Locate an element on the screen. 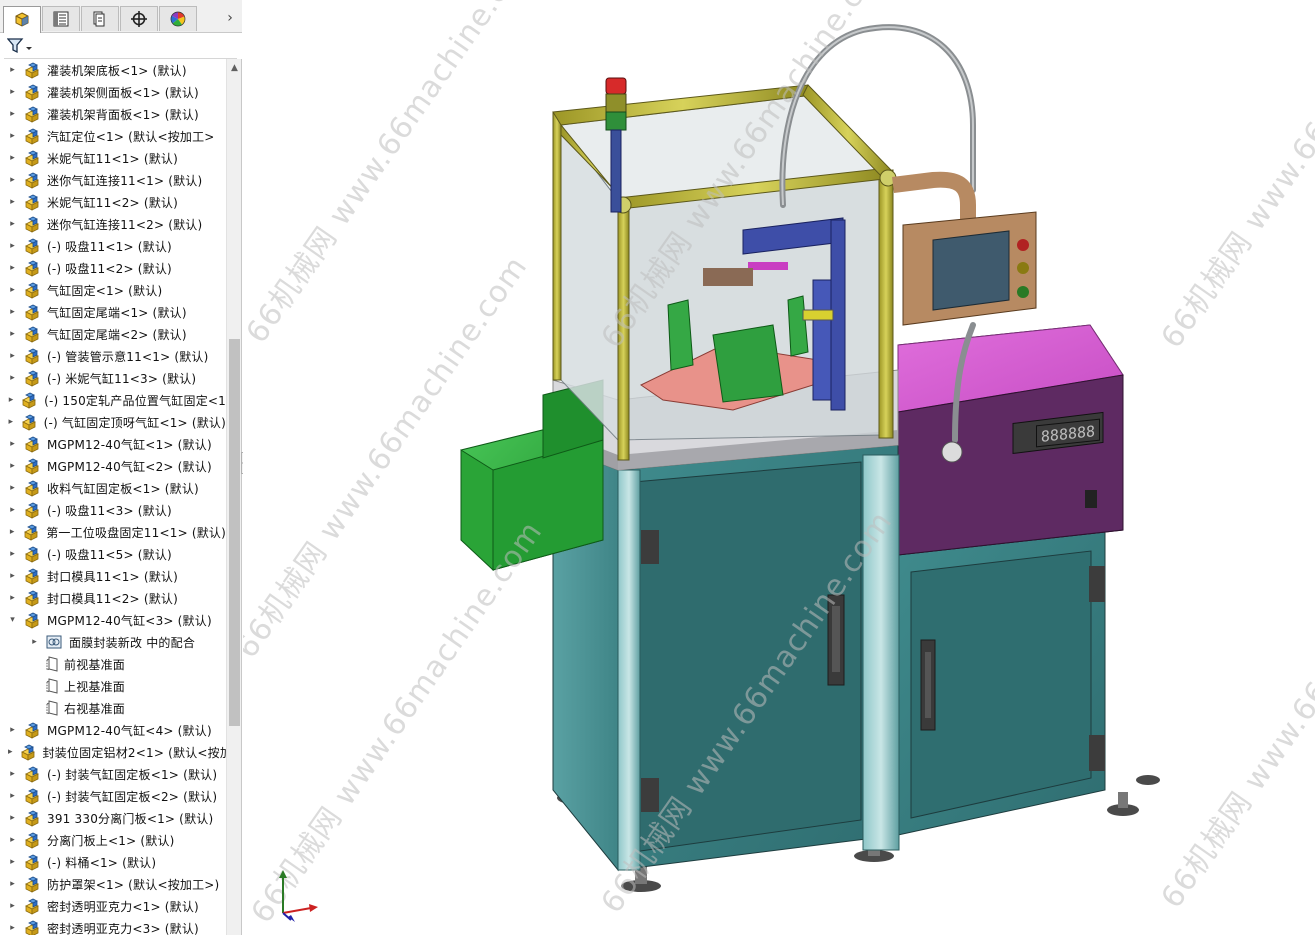  tree-item: ▸ 灌装机架背面板<1> (默认) is located at coordinates (113, 114).